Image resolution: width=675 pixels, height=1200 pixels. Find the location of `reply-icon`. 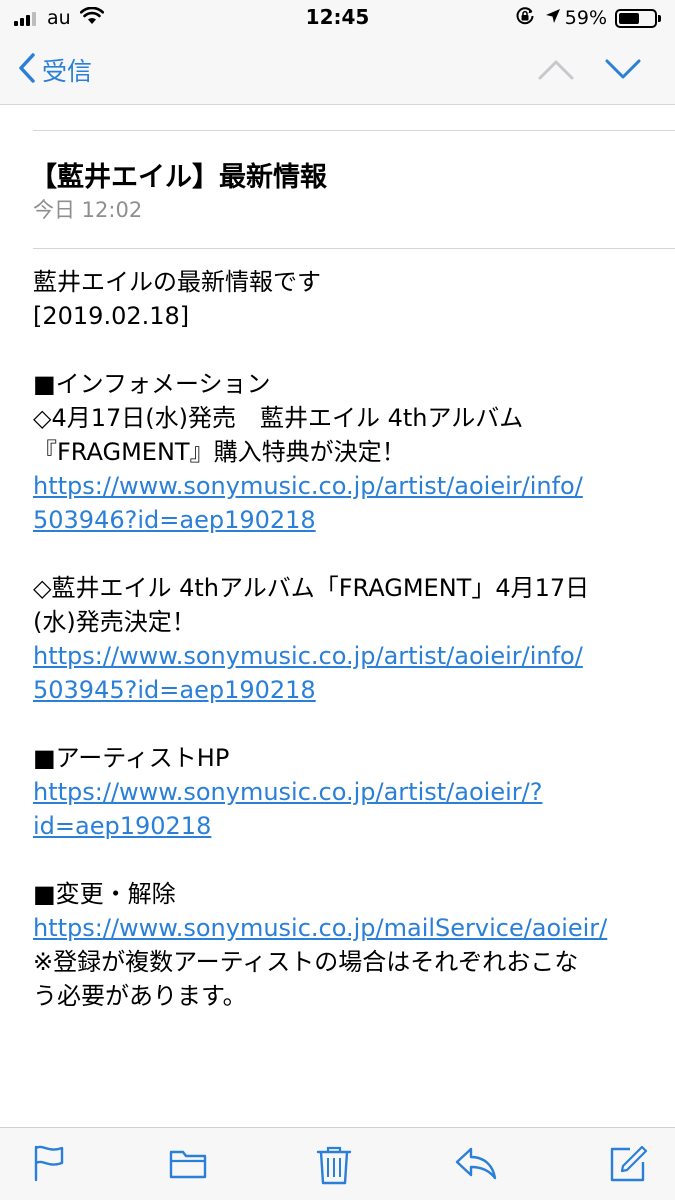

reply-icon is located at coordinates (476, 1166).